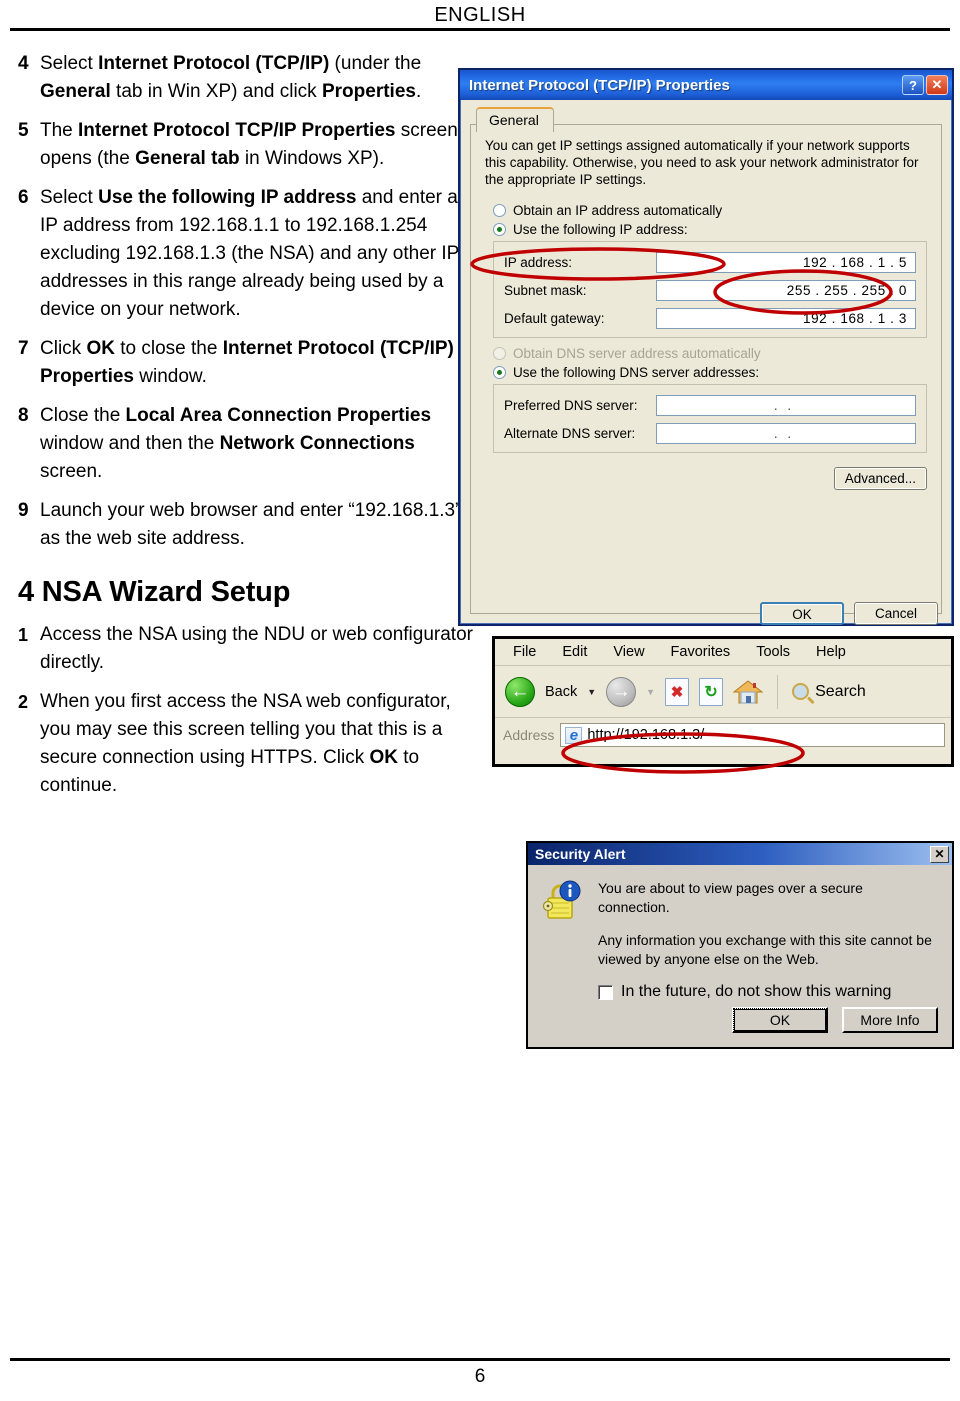 Image resolution: width=960 pixels, height=1401 pixels. Describe the element at coordinates (786, 262) in the screenshot. I see `ip-address-input: 192 . 168 . 1 . 5` at that location.